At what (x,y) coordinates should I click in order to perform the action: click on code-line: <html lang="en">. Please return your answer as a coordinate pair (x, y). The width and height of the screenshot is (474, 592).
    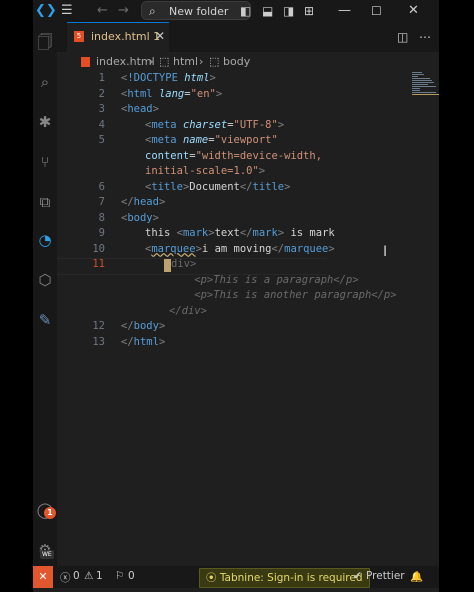
    Looking at the image, I should click on (172, 93).